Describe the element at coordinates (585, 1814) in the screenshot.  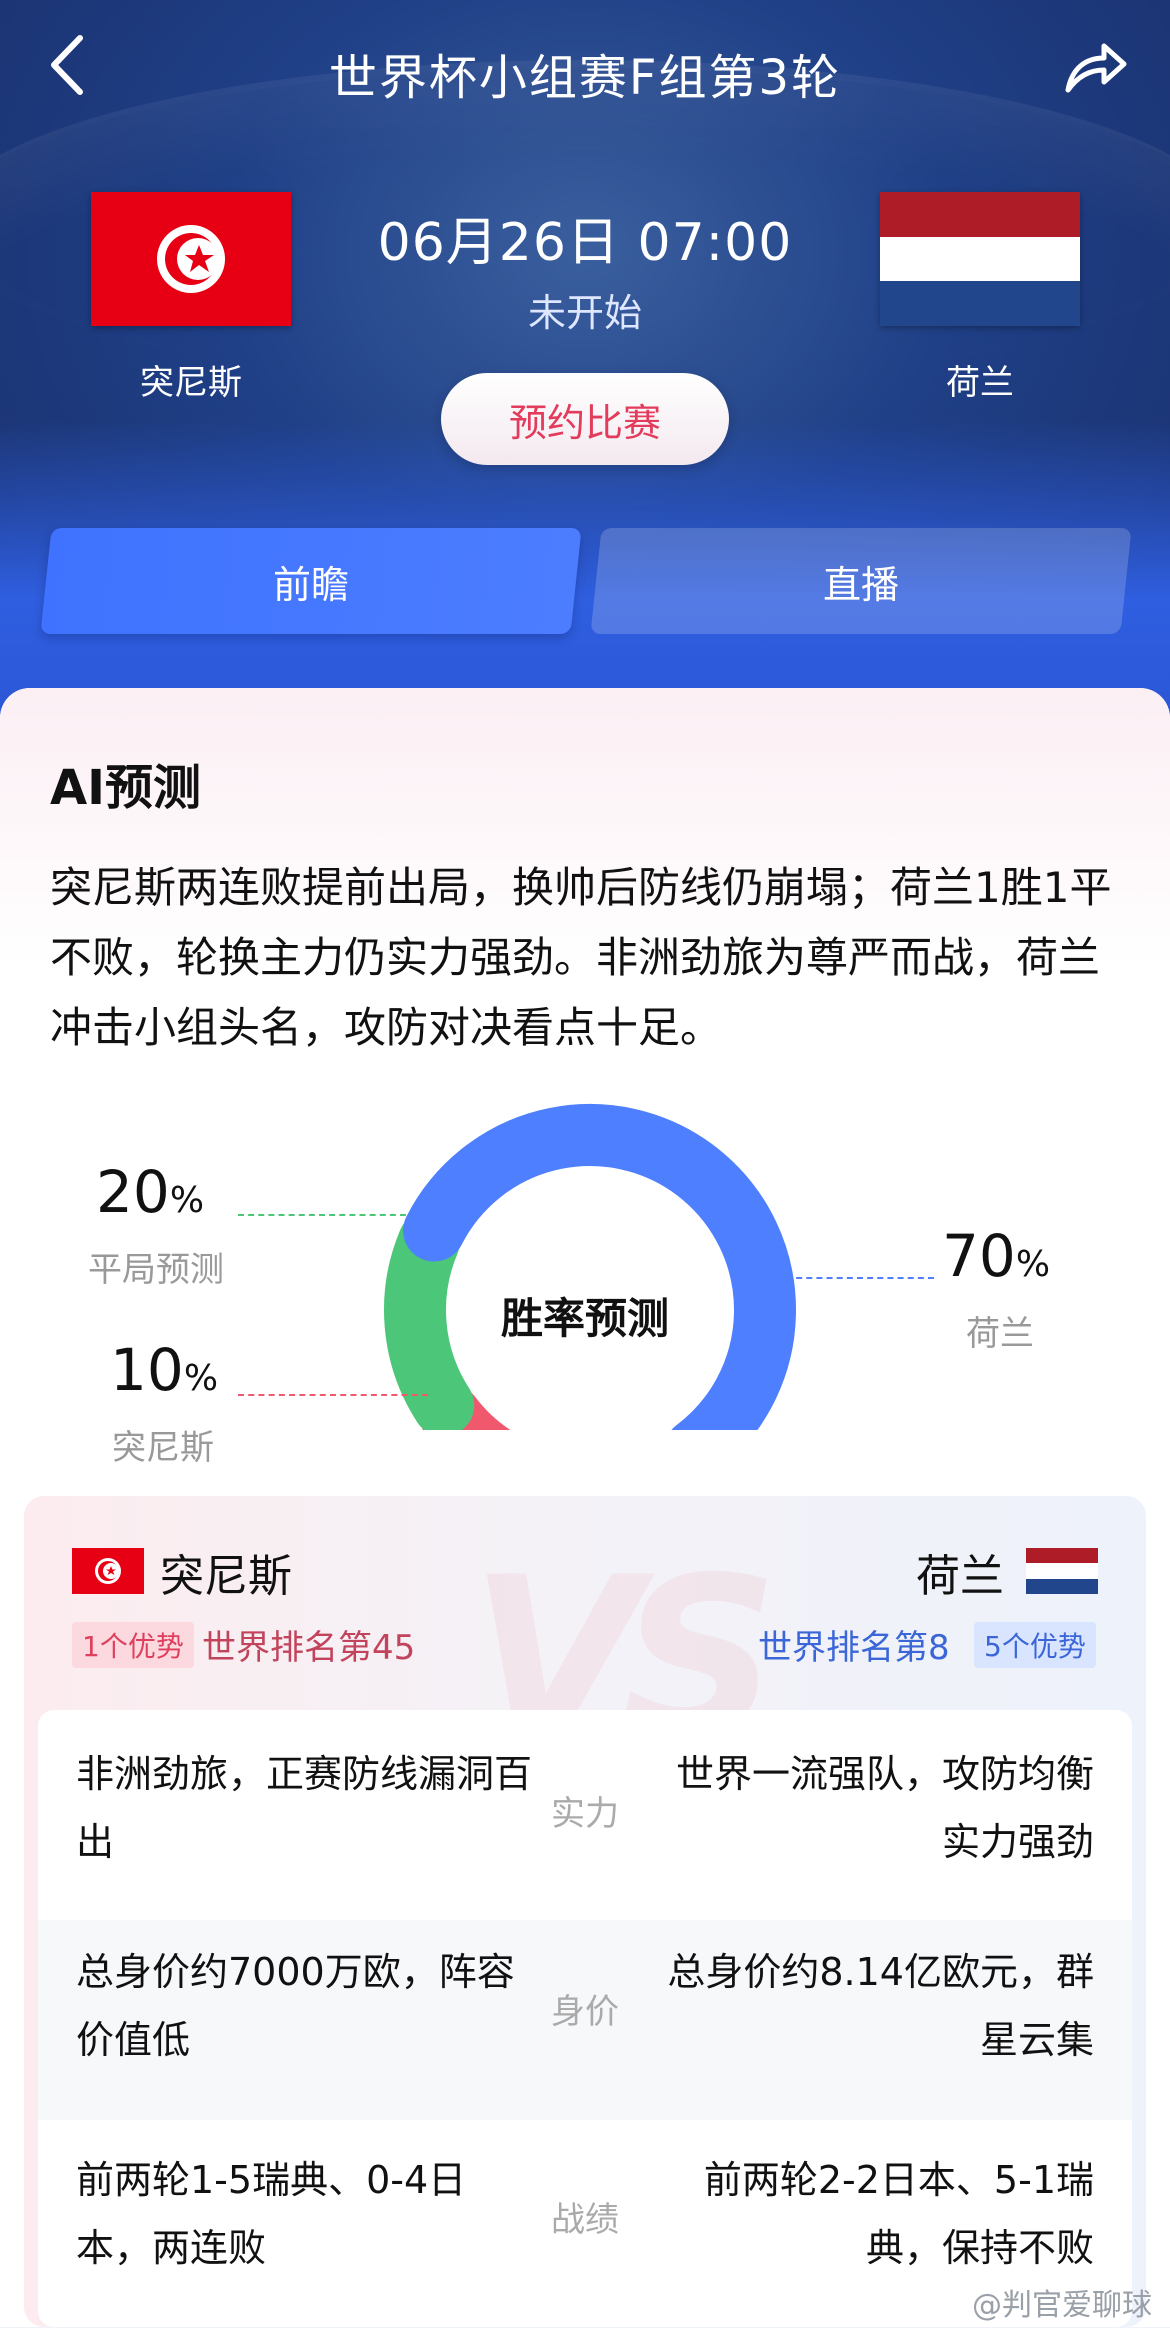
I see `row-category: 实力` at that location.